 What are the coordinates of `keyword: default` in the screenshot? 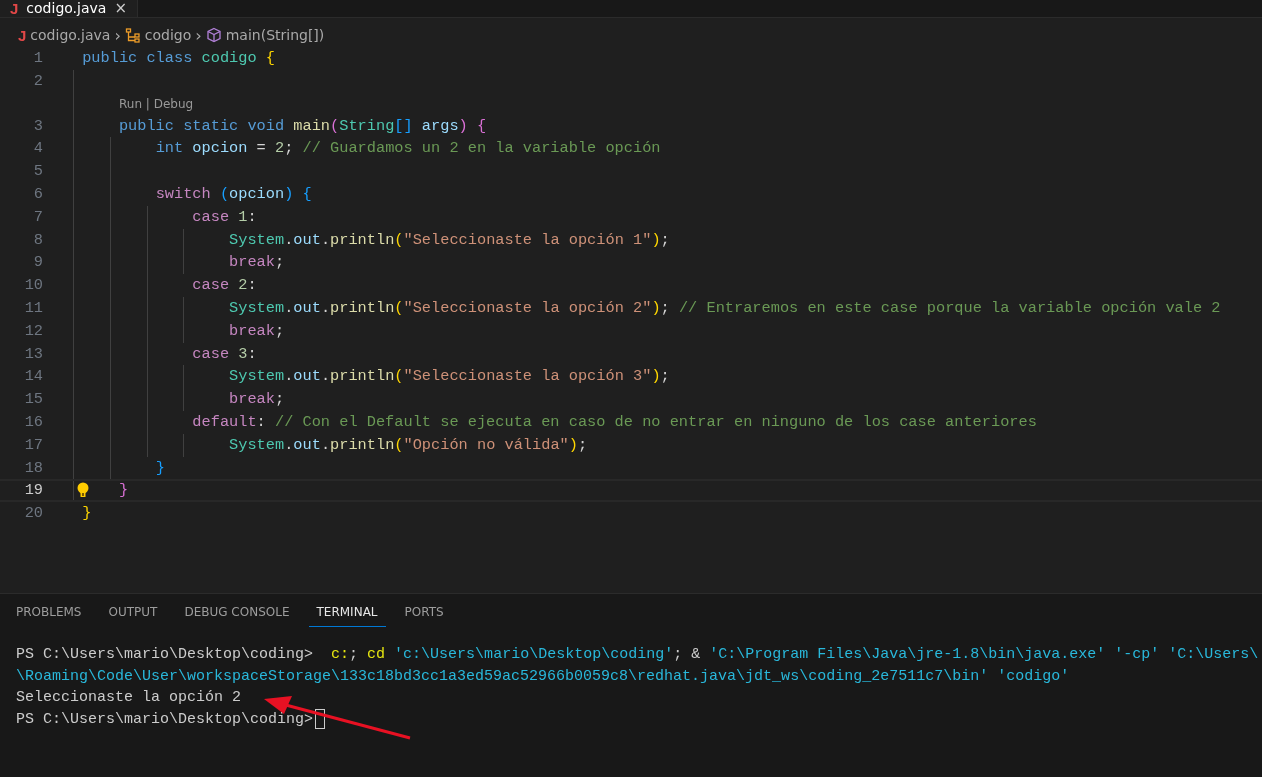 It's located at (224, 421).